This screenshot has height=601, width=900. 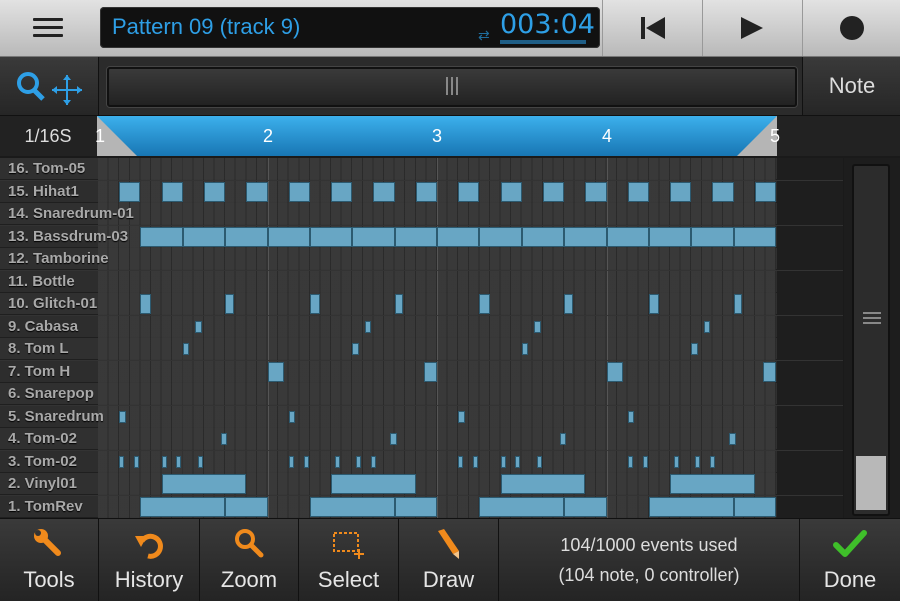 What do you see at coordinates (45, 506) in the screenshot?
I see `track-label: 1. TomRev` at bounding box center [45, 506].